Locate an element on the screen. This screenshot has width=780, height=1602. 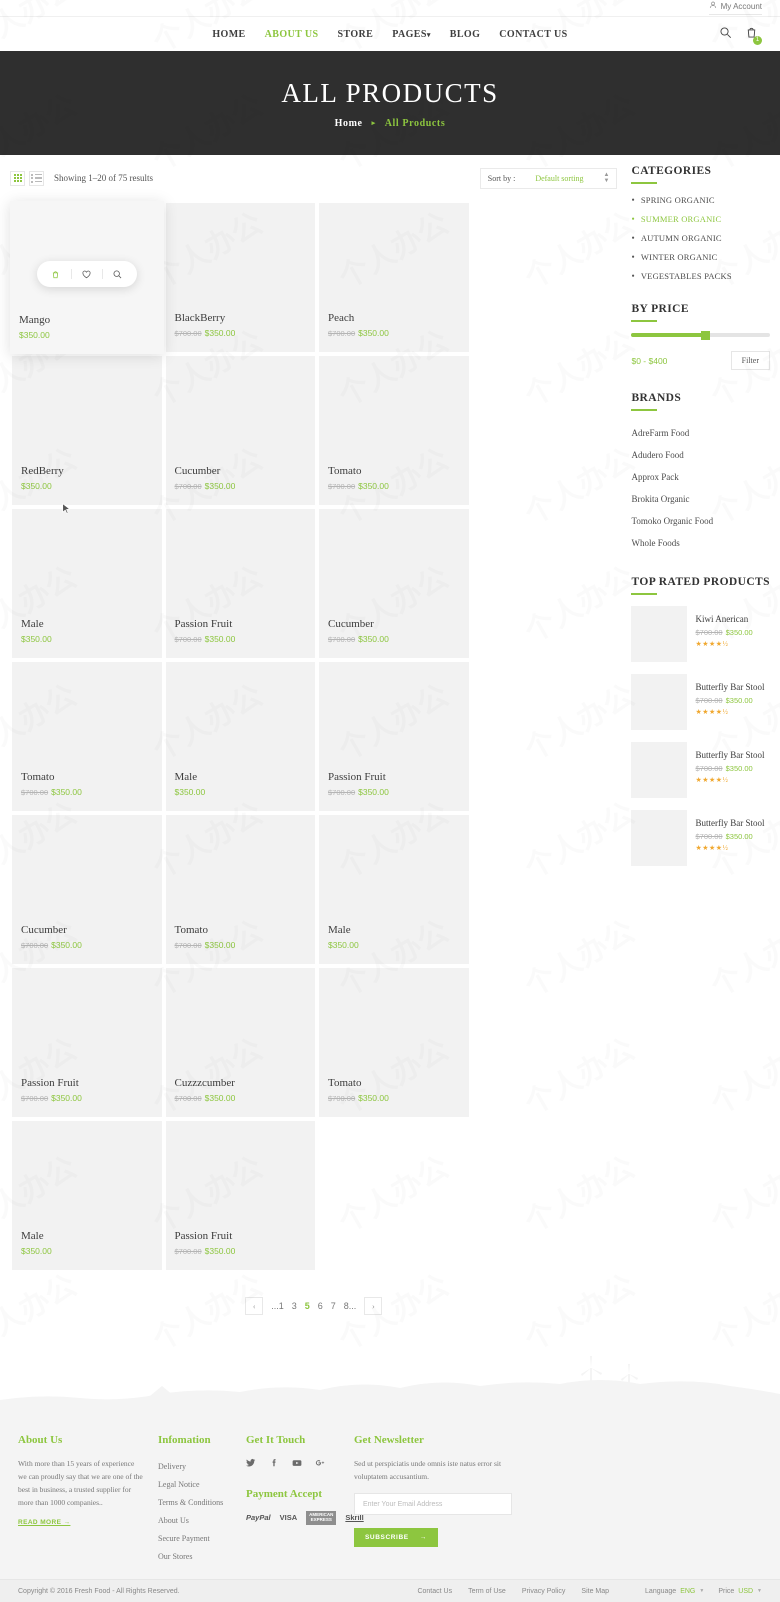
google-plus-icon is located at coordinates (320, 1464).